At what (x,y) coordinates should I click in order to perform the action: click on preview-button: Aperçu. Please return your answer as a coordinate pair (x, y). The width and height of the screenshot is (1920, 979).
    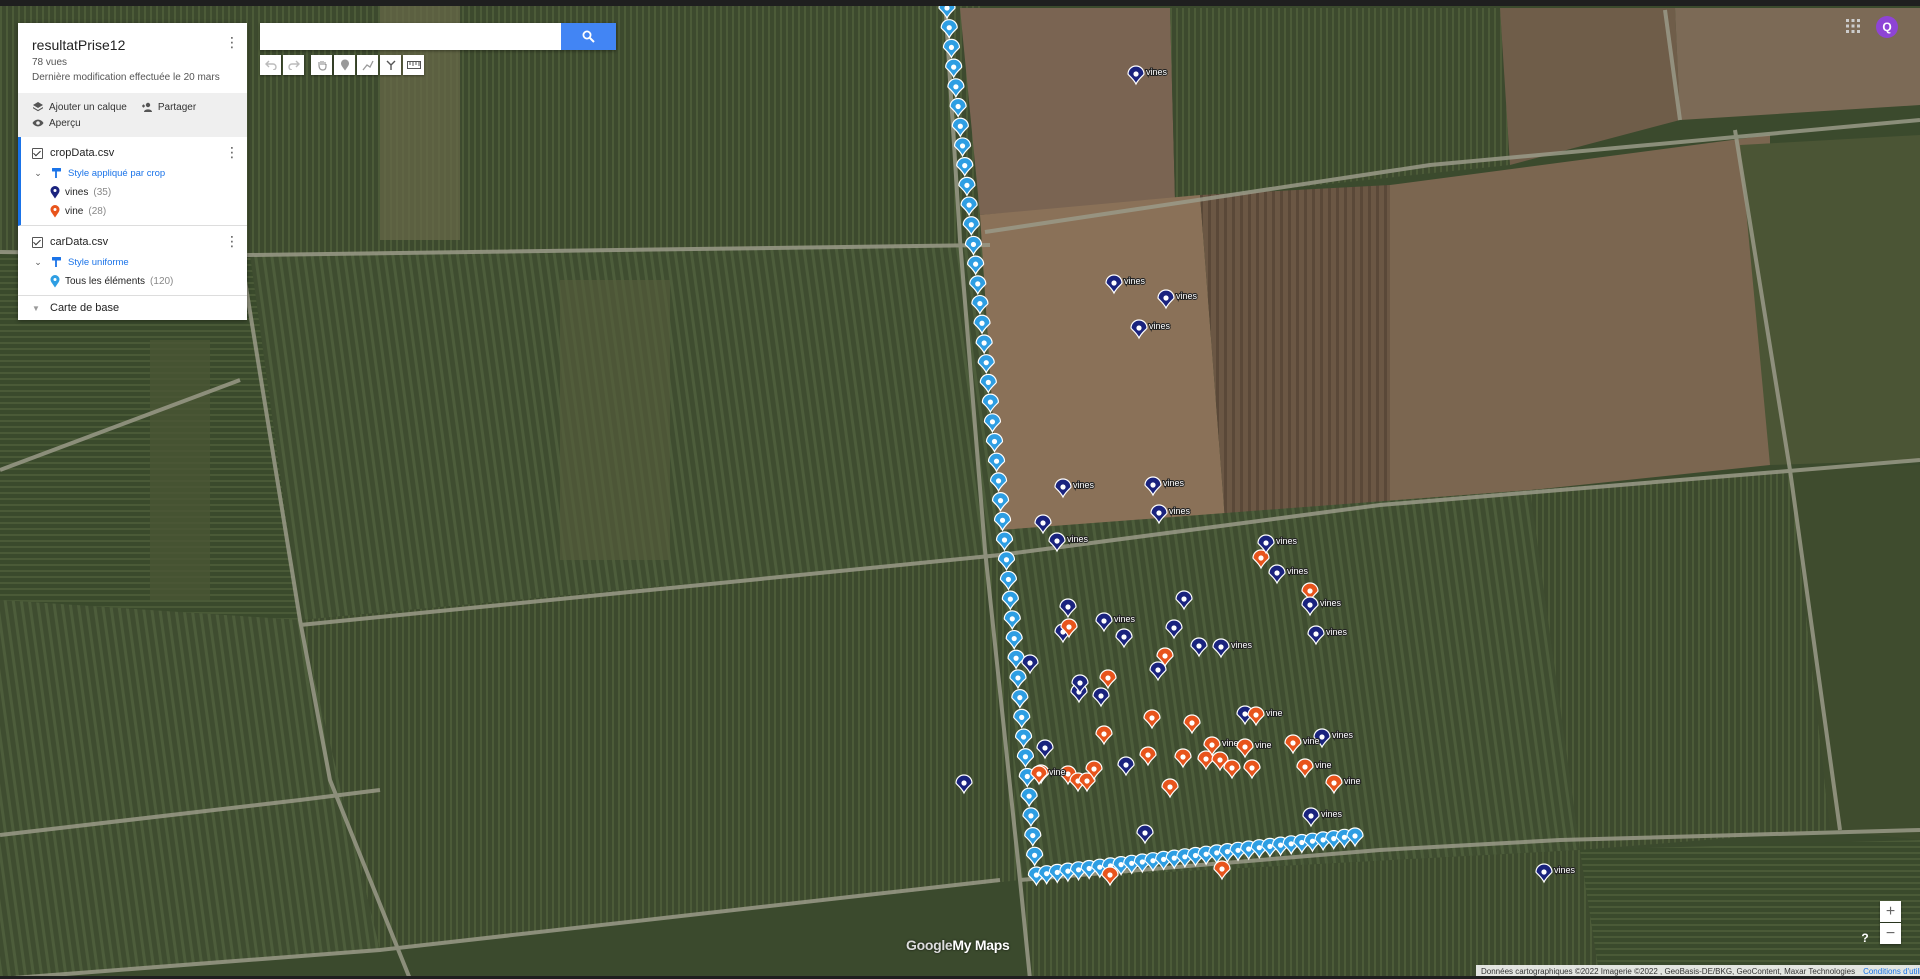
    Looking at the image, I should click on (56, 123).